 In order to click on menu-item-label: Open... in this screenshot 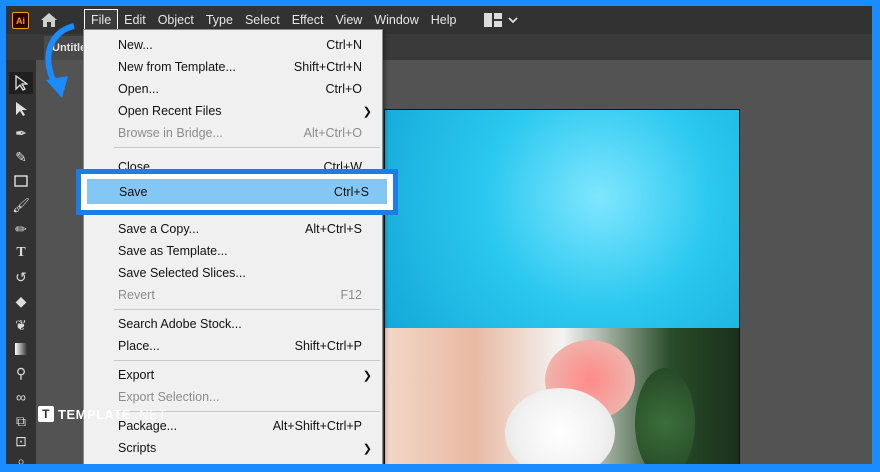, I will do `click(138, 89)`.